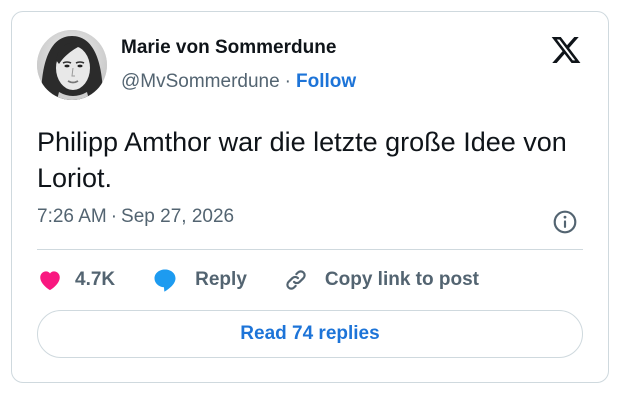 The width and height of the screenshot is (620, 394). What do you see at coordinates (72, 216) in the screenshot?
I see `tweet-time: 7:26 AM` at bounding box center [72, 216].